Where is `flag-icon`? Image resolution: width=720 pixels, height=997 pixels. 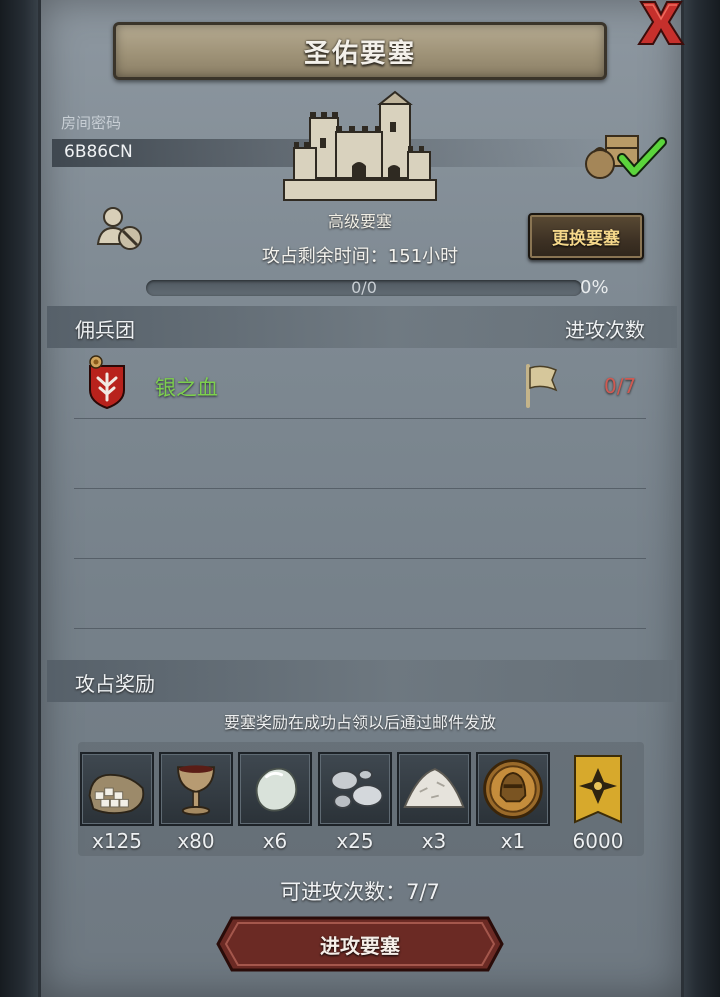 flag-icon is located at coordinates (542, 386).